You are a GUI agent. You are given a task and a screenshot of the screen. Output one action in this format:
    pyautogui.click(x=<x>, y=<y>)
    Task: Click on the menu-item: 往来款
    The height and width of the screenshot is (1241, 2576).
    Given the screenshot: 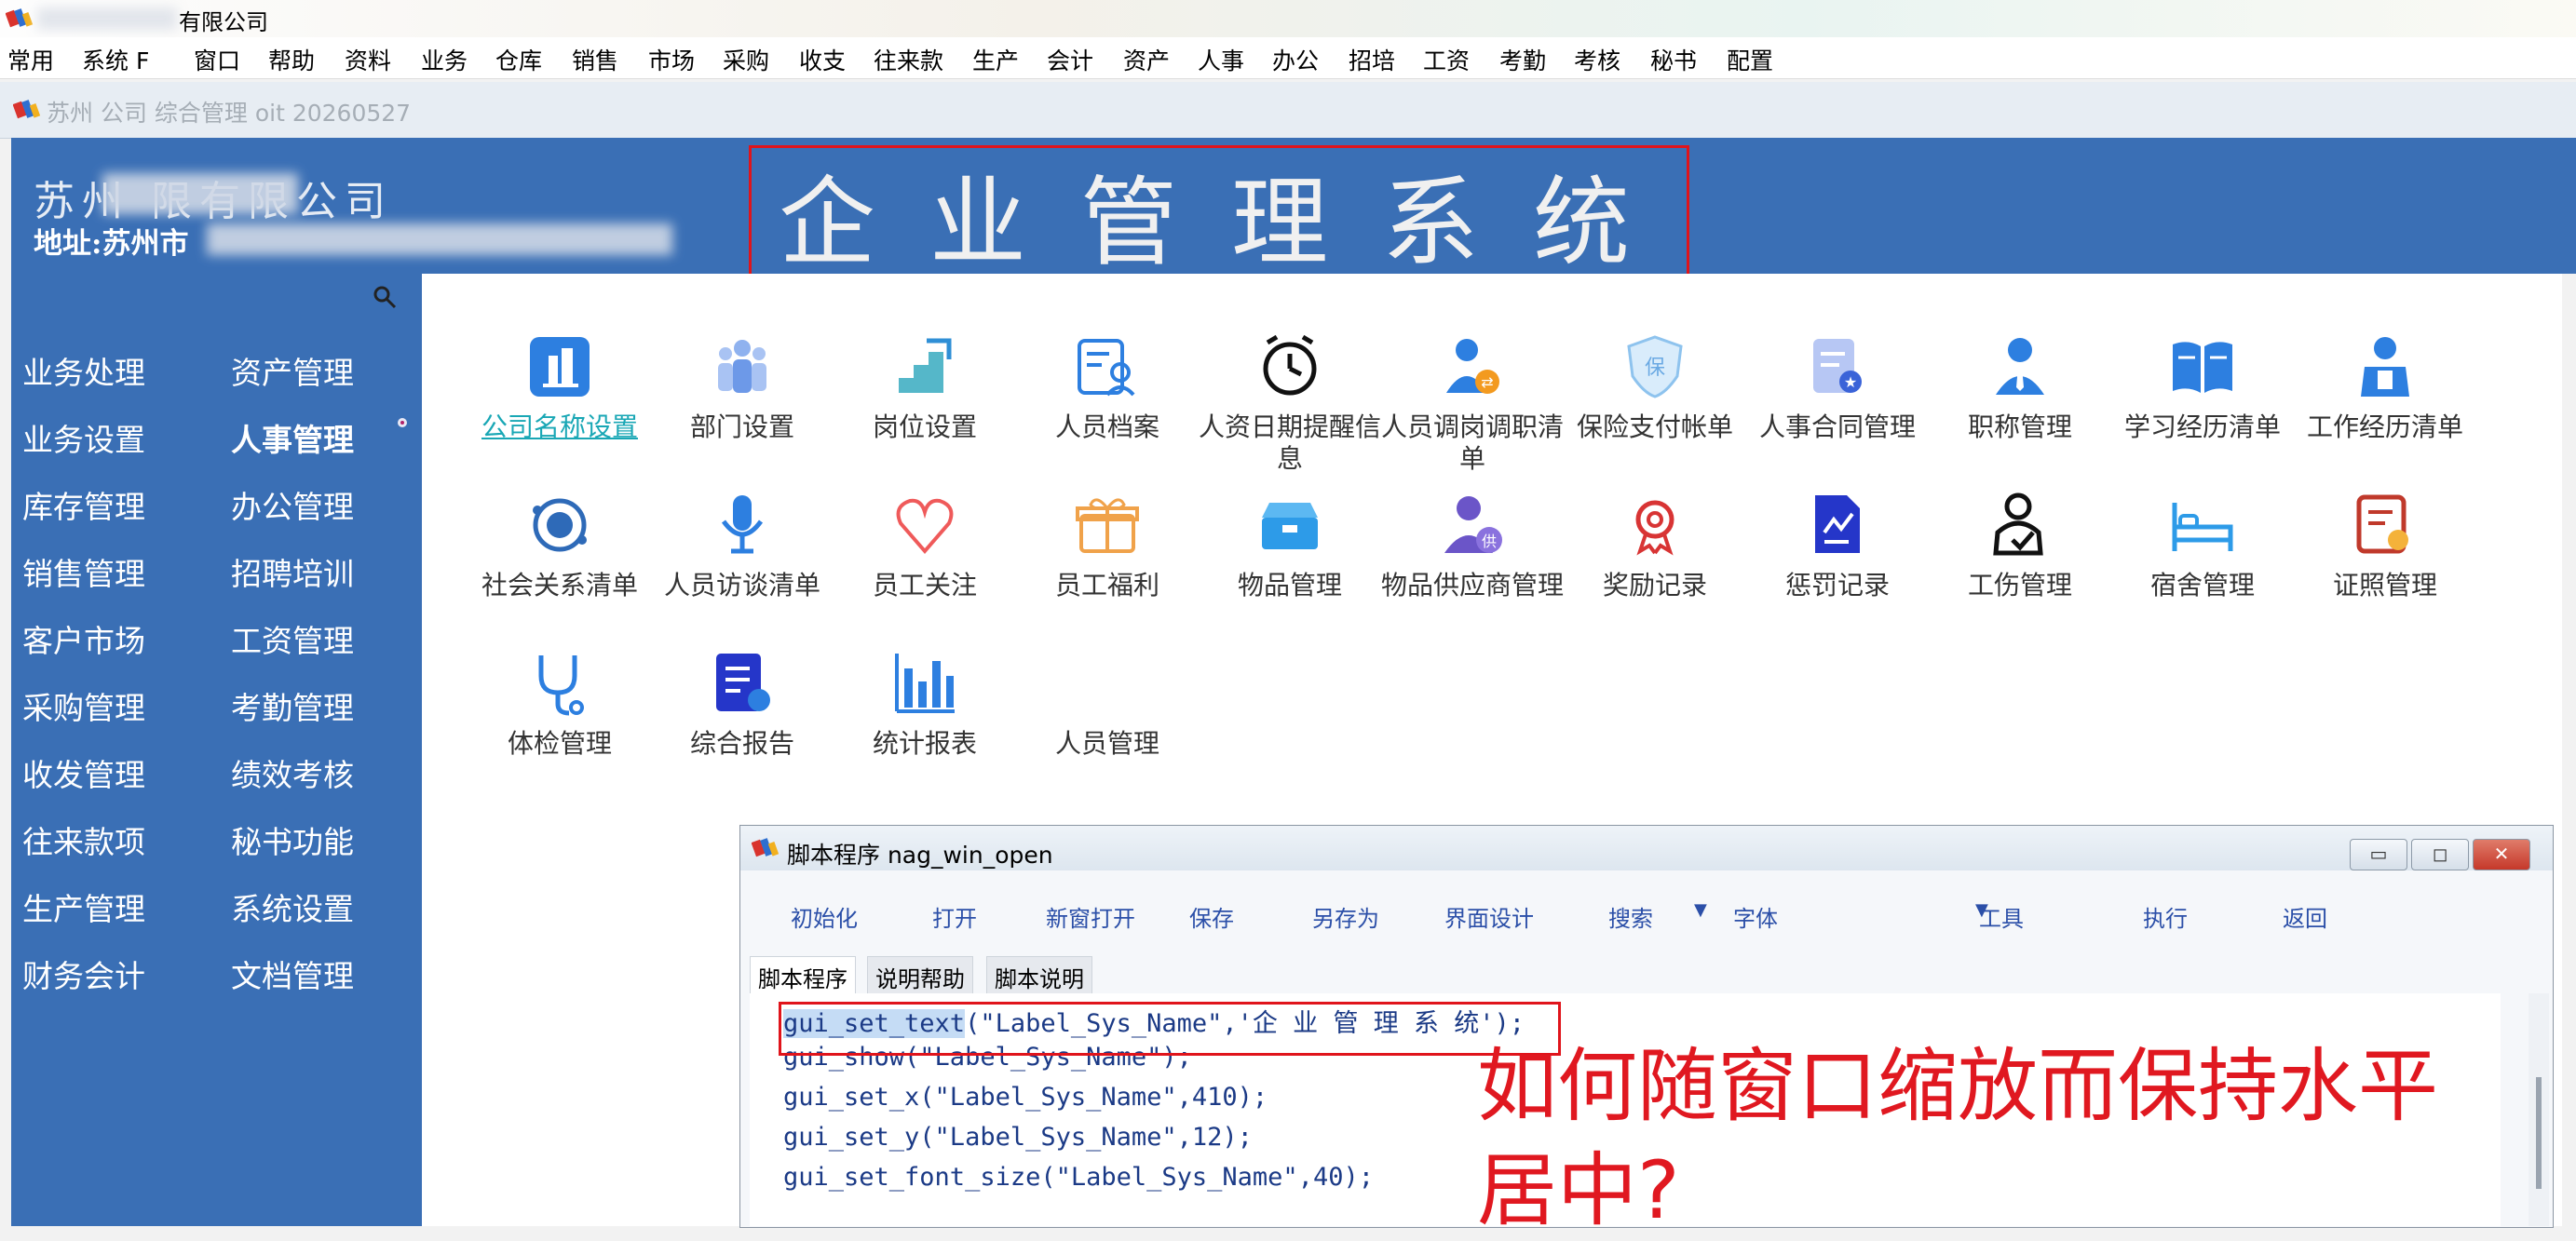 What is the action you would take?
    pyautogui.click(x=908, y=59)
    